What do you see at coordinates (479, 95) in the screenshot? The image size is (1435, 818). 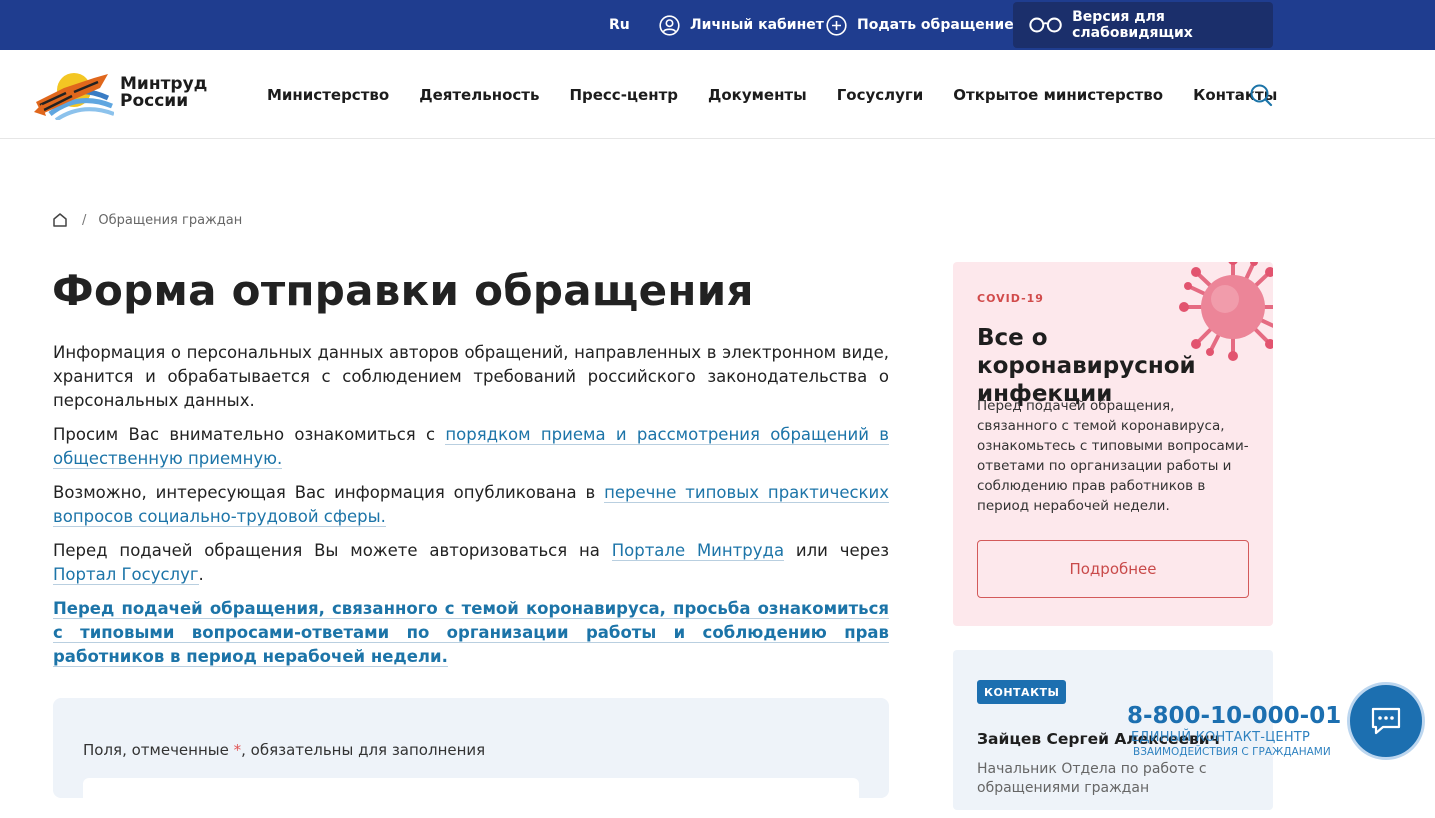 I see `nav-item-activity: Деятельность` at bounding box center [479, 95].